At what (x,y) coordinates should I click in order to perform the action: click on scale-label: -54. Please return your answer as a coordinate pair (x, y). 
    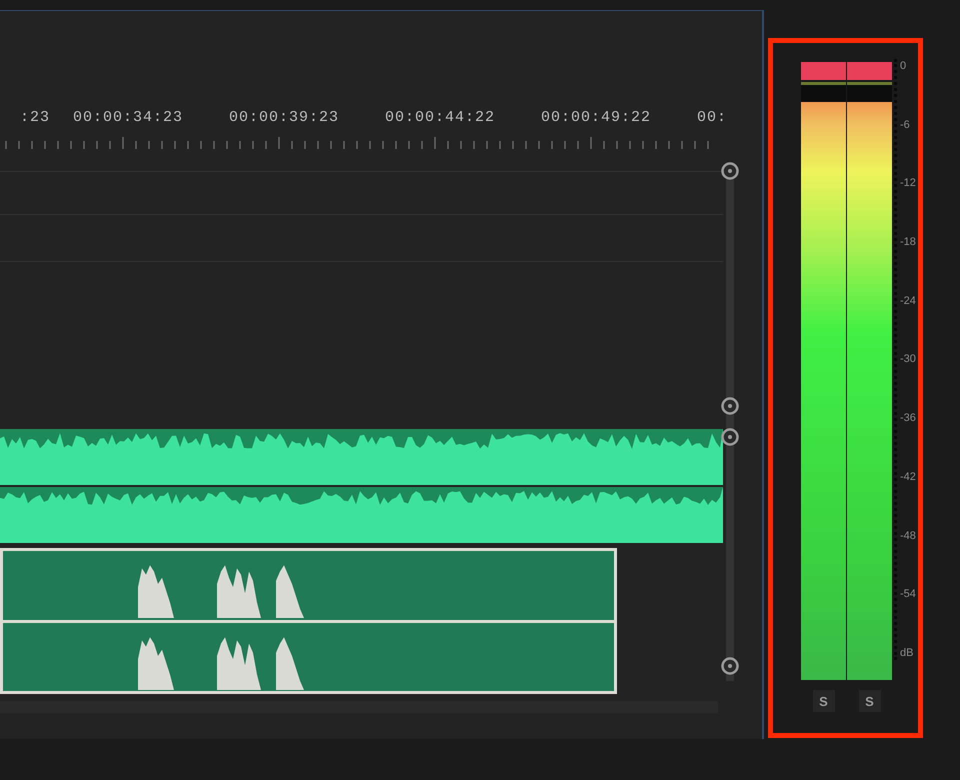
    Looking at the image, I should click on (908, 594).